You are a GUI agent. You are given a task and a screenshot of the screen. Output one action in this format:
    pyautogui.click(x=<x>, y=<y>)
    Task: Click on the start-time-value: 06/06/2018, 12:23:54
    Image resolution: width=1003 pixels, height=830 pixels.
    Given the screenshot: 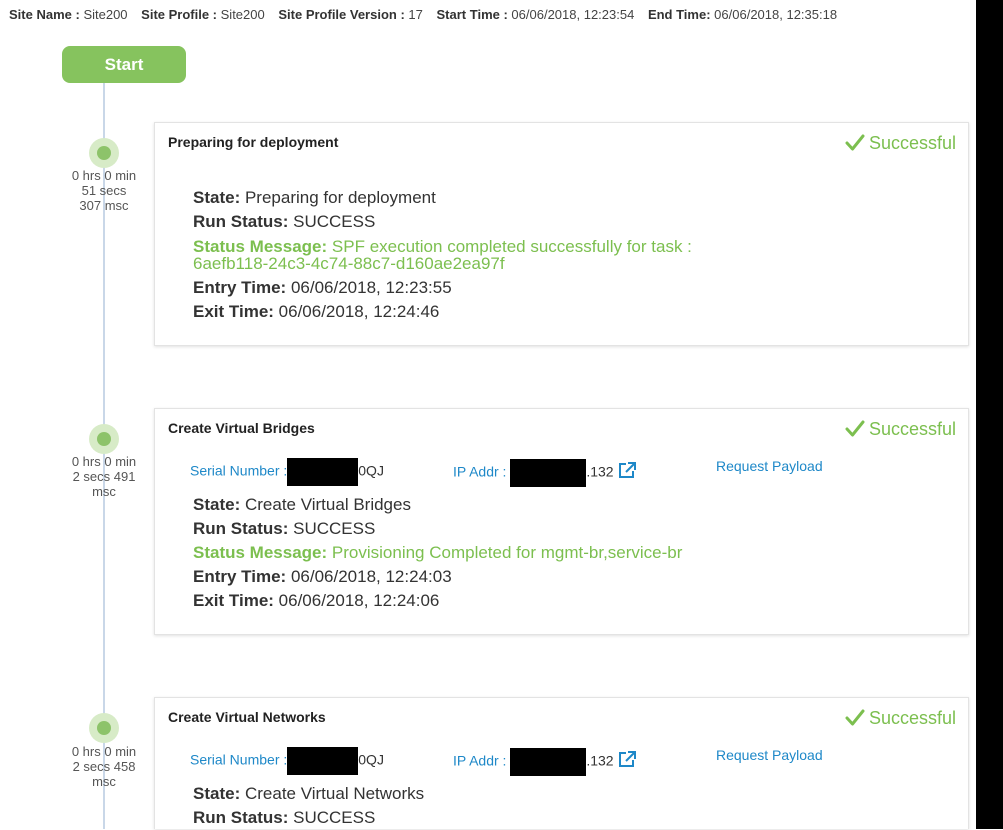 What is the action you would take?
    pyautogui.click(x=573, y=14)
    